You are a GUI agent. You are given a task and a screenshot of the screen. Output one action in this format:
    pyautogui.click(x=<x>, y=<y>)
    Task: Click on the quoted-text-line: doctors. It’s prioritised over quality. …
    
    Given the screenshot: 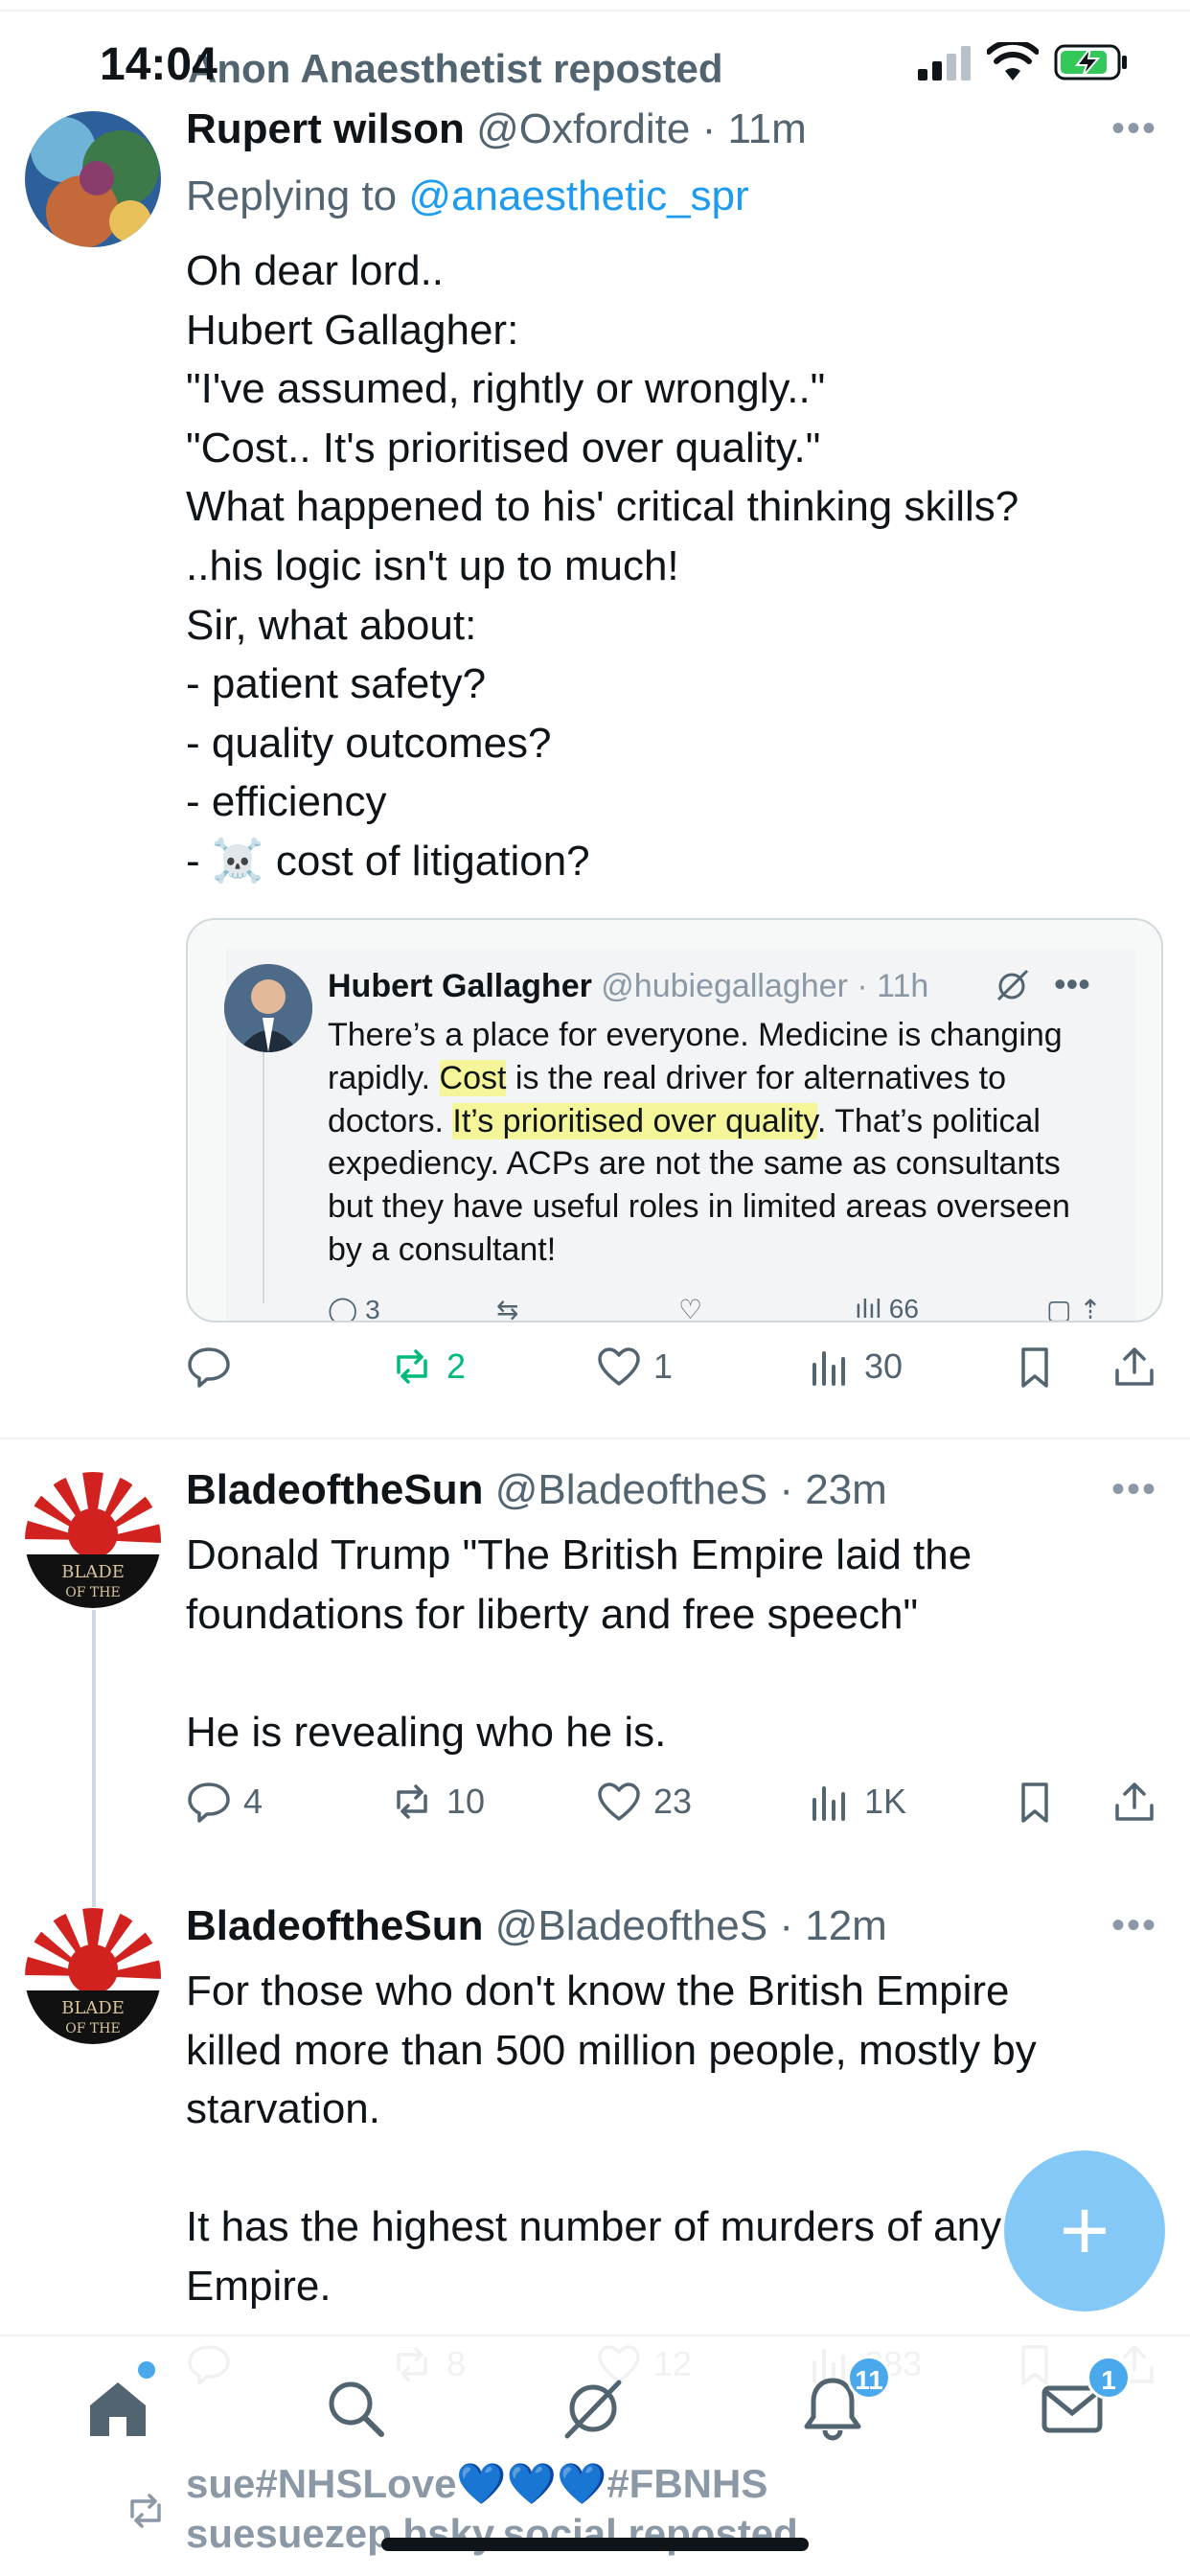 What is the action you would take?
    pyautogui.click(x=720, y=1121)
    